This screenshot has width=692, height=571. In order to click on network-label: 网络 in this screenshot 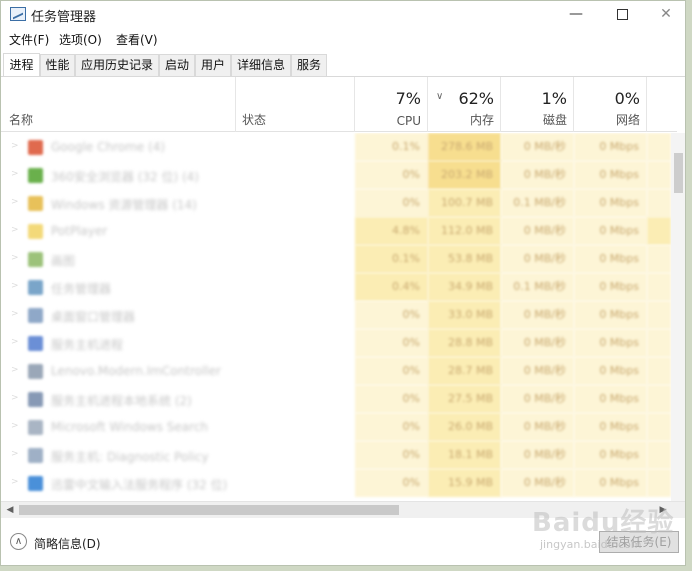, I will do `click(627, 120)`.